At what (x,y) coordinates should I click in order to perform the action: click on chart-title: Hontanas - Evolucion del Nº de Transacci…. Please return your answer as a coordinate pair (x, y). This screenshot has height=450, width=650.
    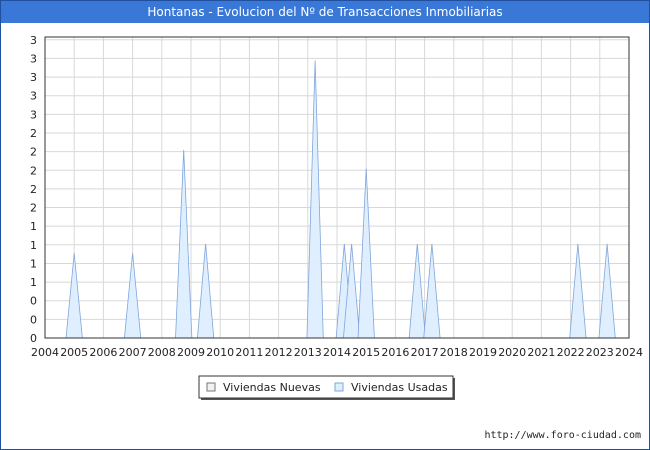
    Looking at the image, I should click on (325, 12).